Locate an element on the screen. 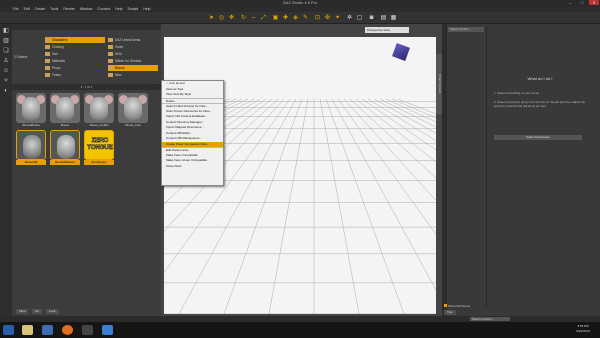 The width and height of the screenshot is (600, 338). clock: 3:55 PM 9/22/2013 is located at coordinates (583, 329).